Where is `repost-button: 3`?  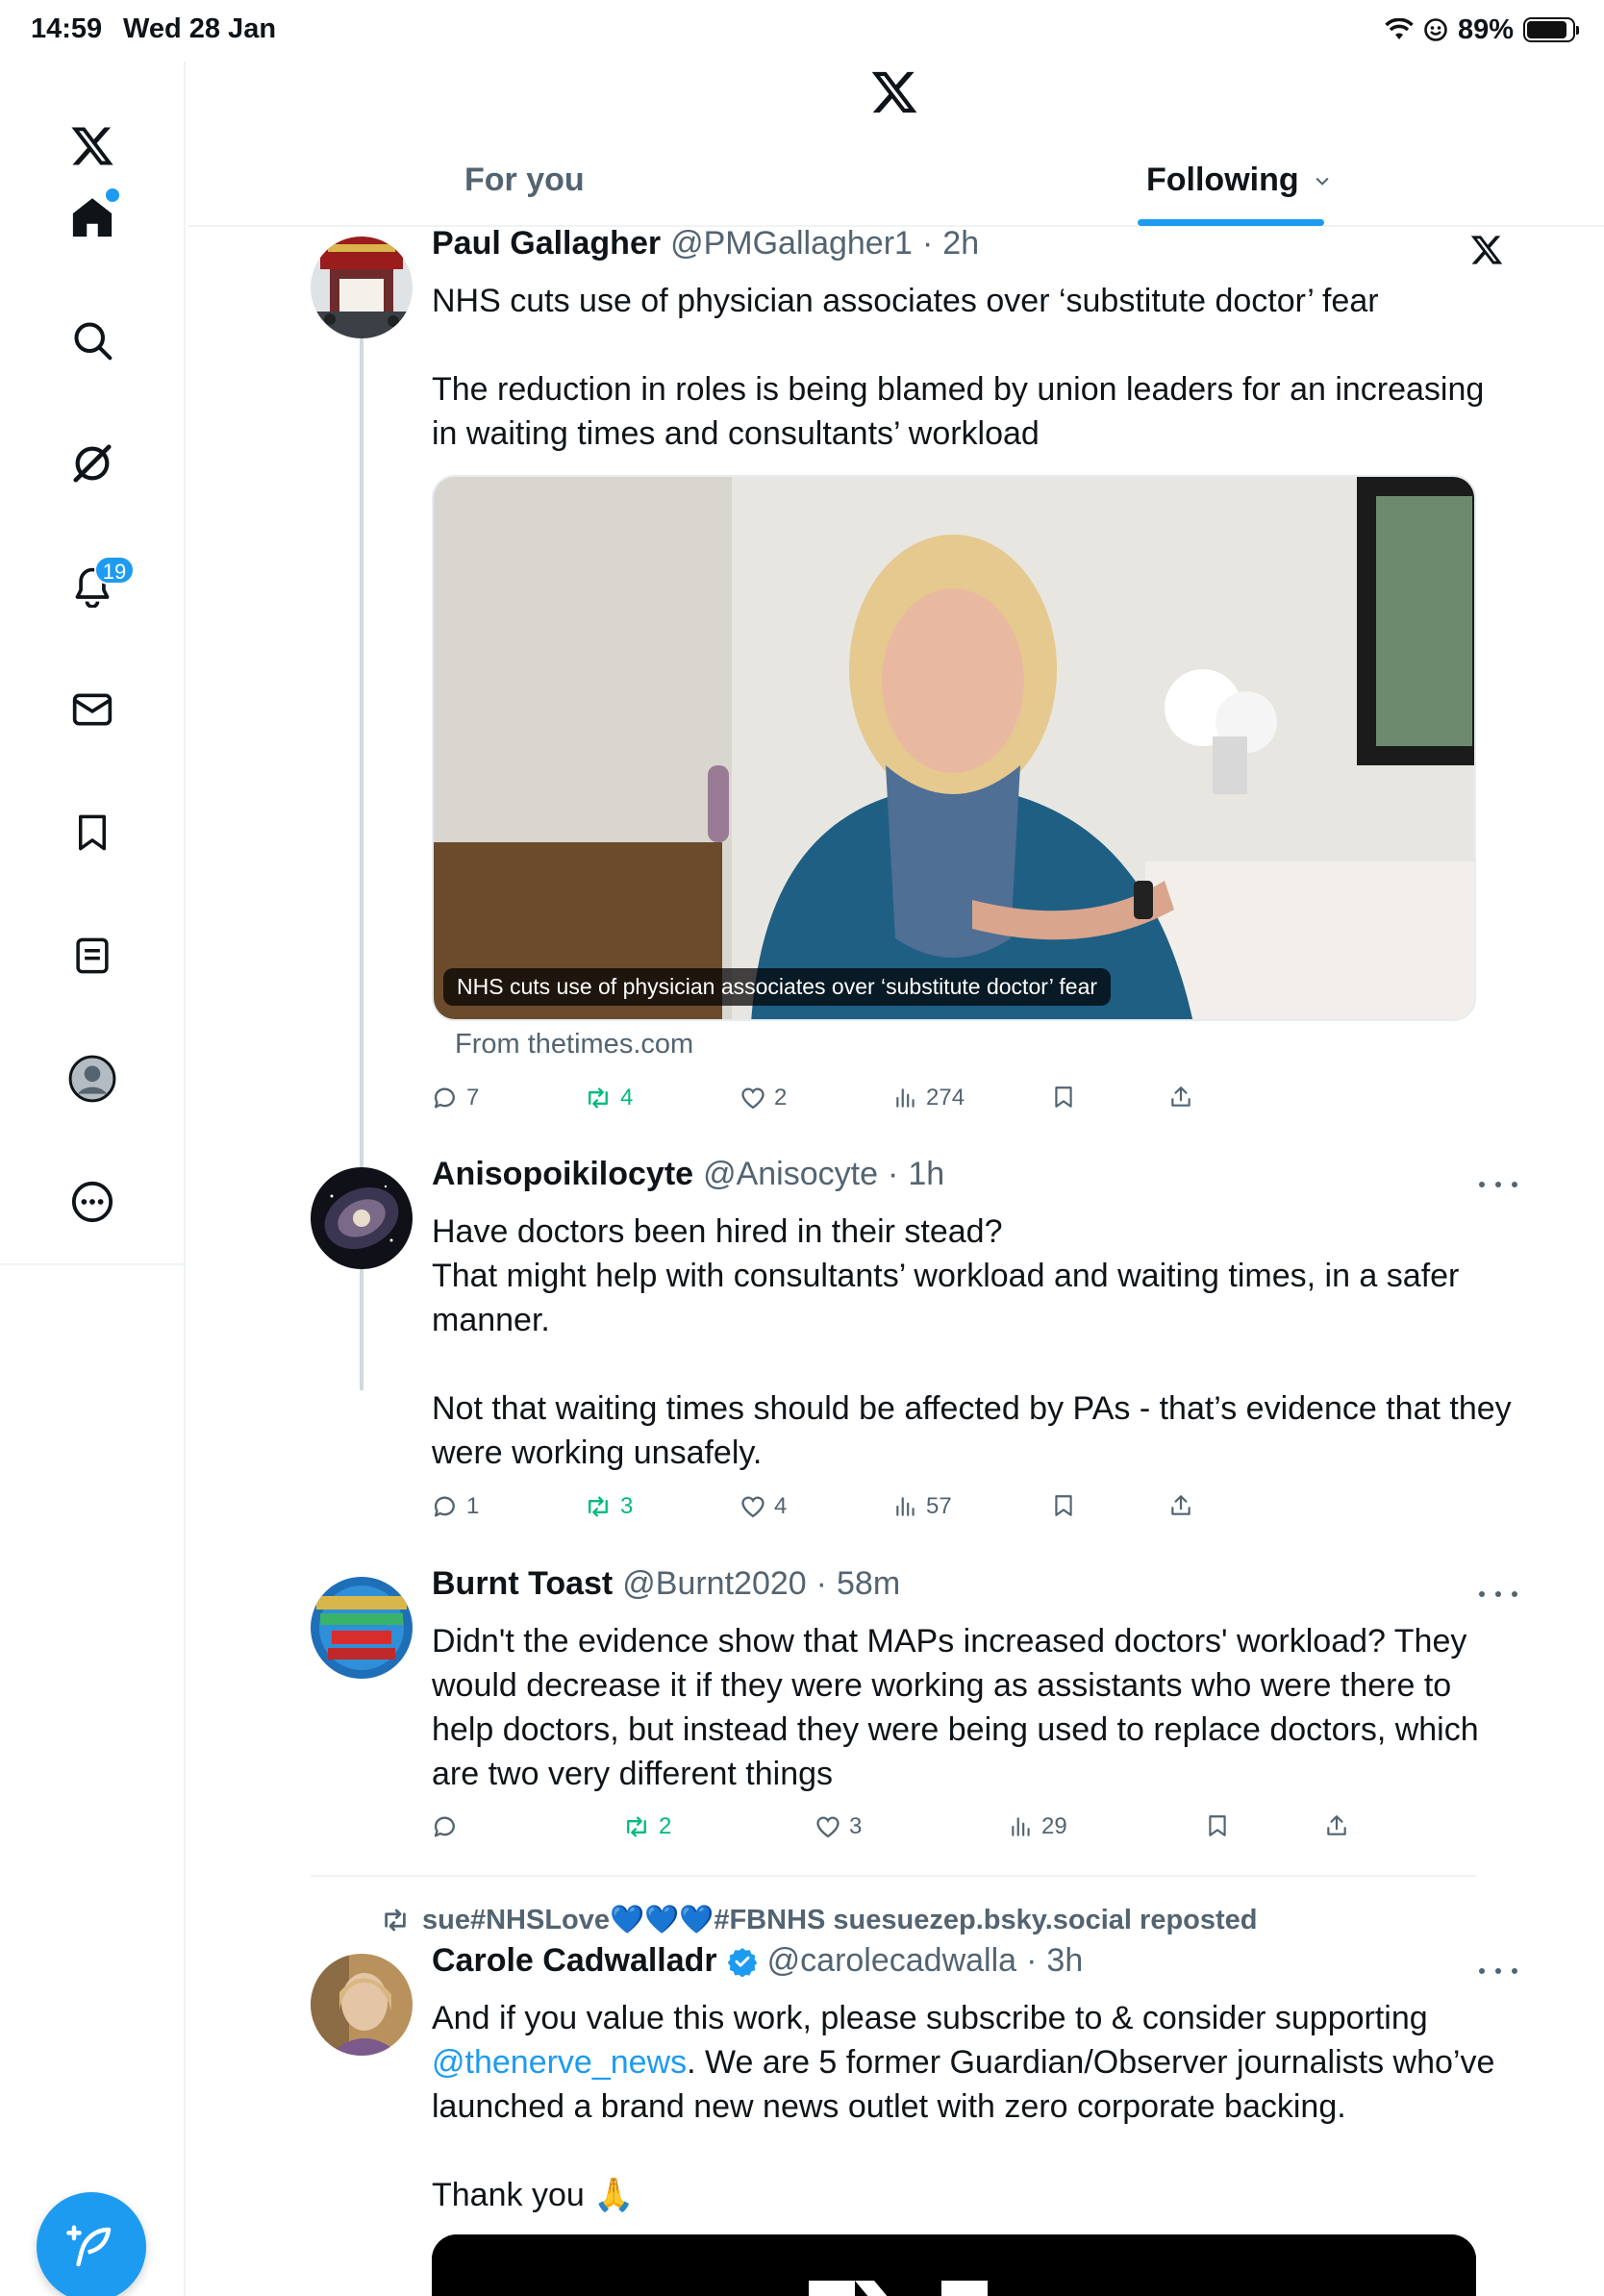 repost-button: 3 is located at coordinates (608, 1506).